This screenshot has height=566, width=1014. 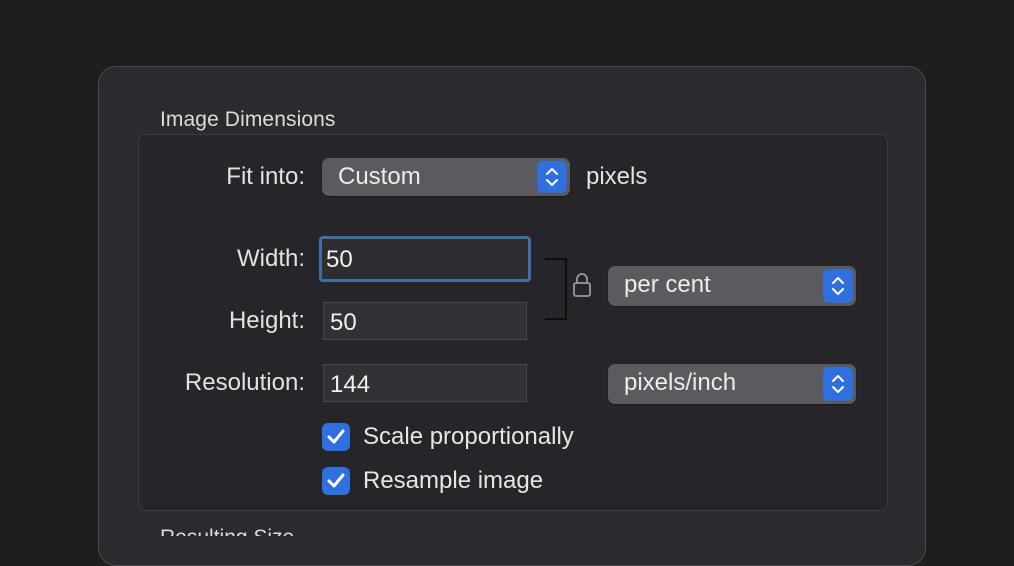 I want to click on lock-icon, so click(x=582, y=285).